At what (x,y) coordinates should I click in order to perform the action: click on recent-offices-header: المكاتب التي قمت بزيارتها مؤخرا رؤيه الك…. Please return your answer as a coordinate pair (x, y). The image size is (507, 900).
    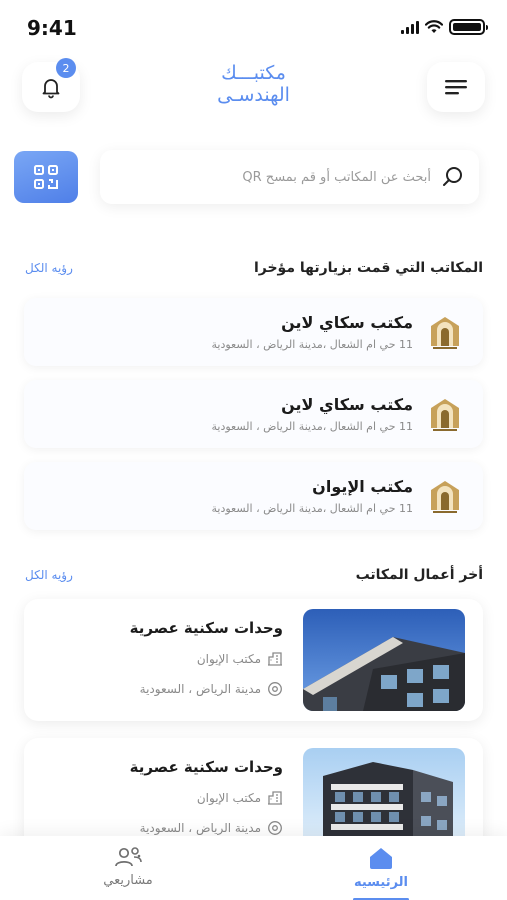
    Looking at the image, I should click on (254, 268).